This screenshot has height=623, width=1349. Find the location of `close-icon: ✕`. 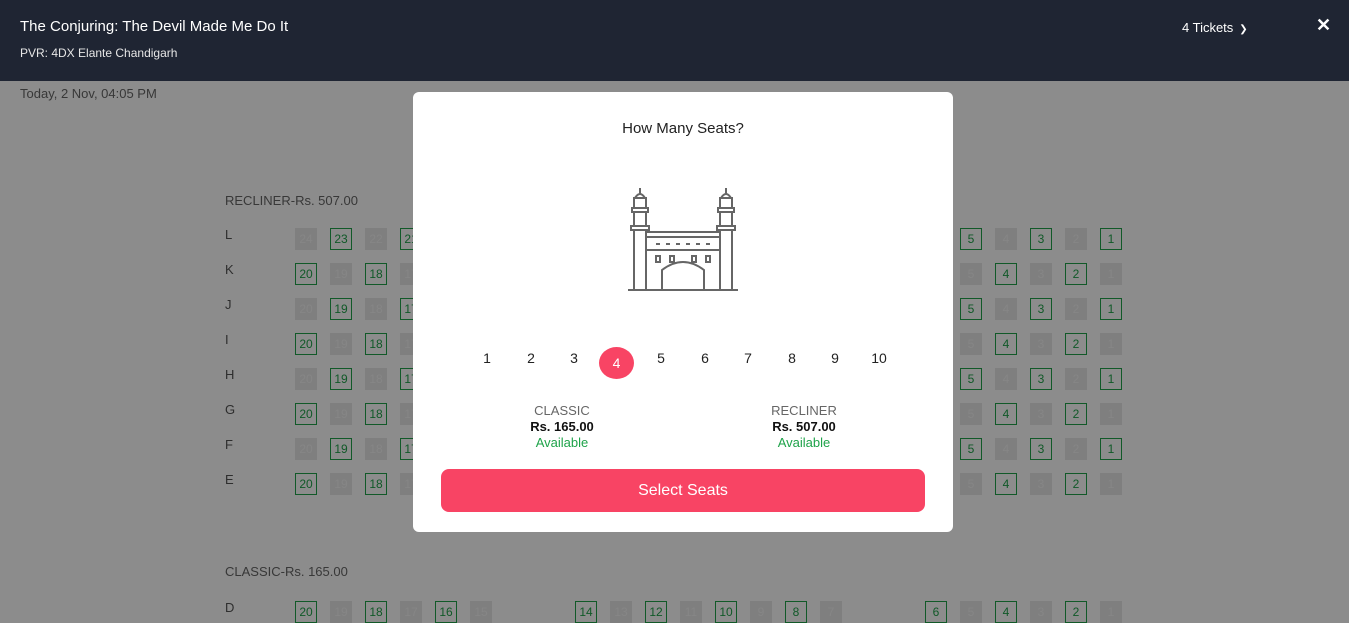

close-icon: ✕ is located at coordinates (1323, 25).